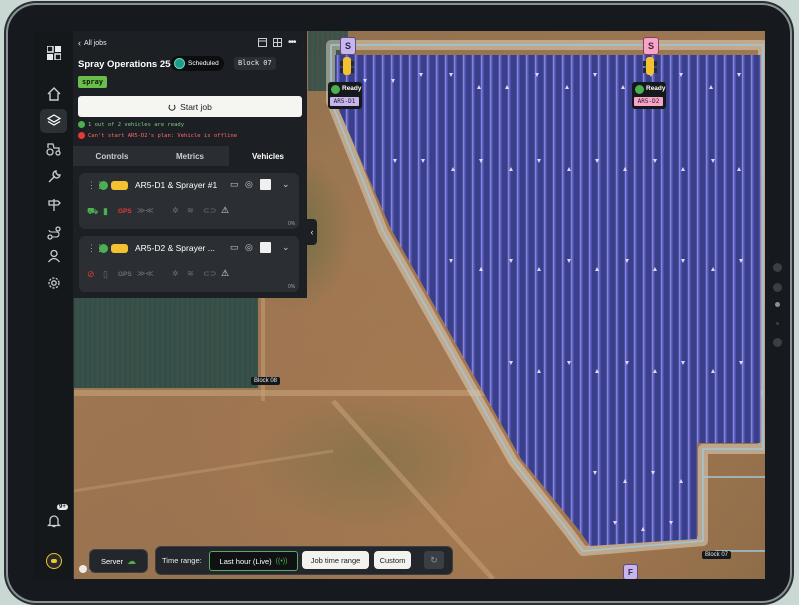 The height and width of the screenshot is (605, 799). I want to click on user-avatar, so click(53, 561).